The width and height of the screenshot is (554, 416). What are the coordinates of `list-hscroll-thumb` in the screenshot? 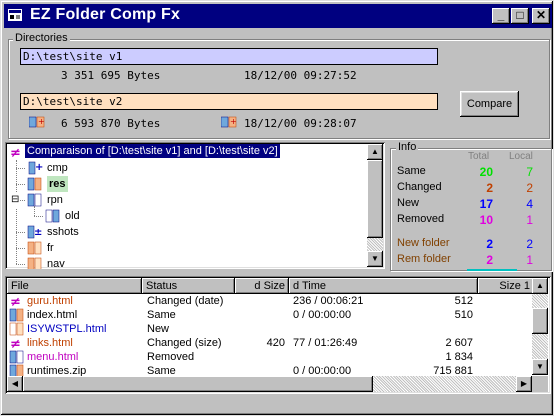 It's located at (198, 384).